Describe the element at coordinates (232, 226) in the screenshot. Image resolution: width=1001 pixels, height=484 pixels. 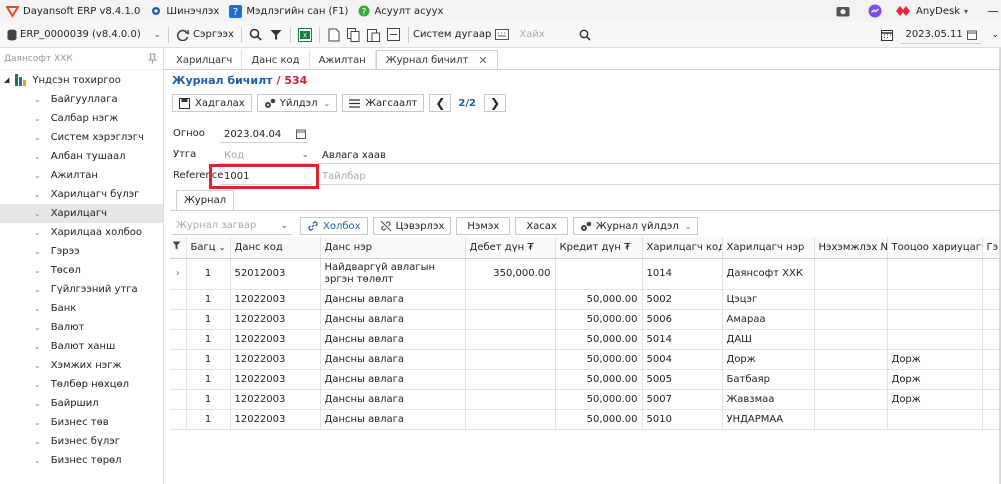
I see `journal-template-select: Журнал загвар ⌄` at that location.